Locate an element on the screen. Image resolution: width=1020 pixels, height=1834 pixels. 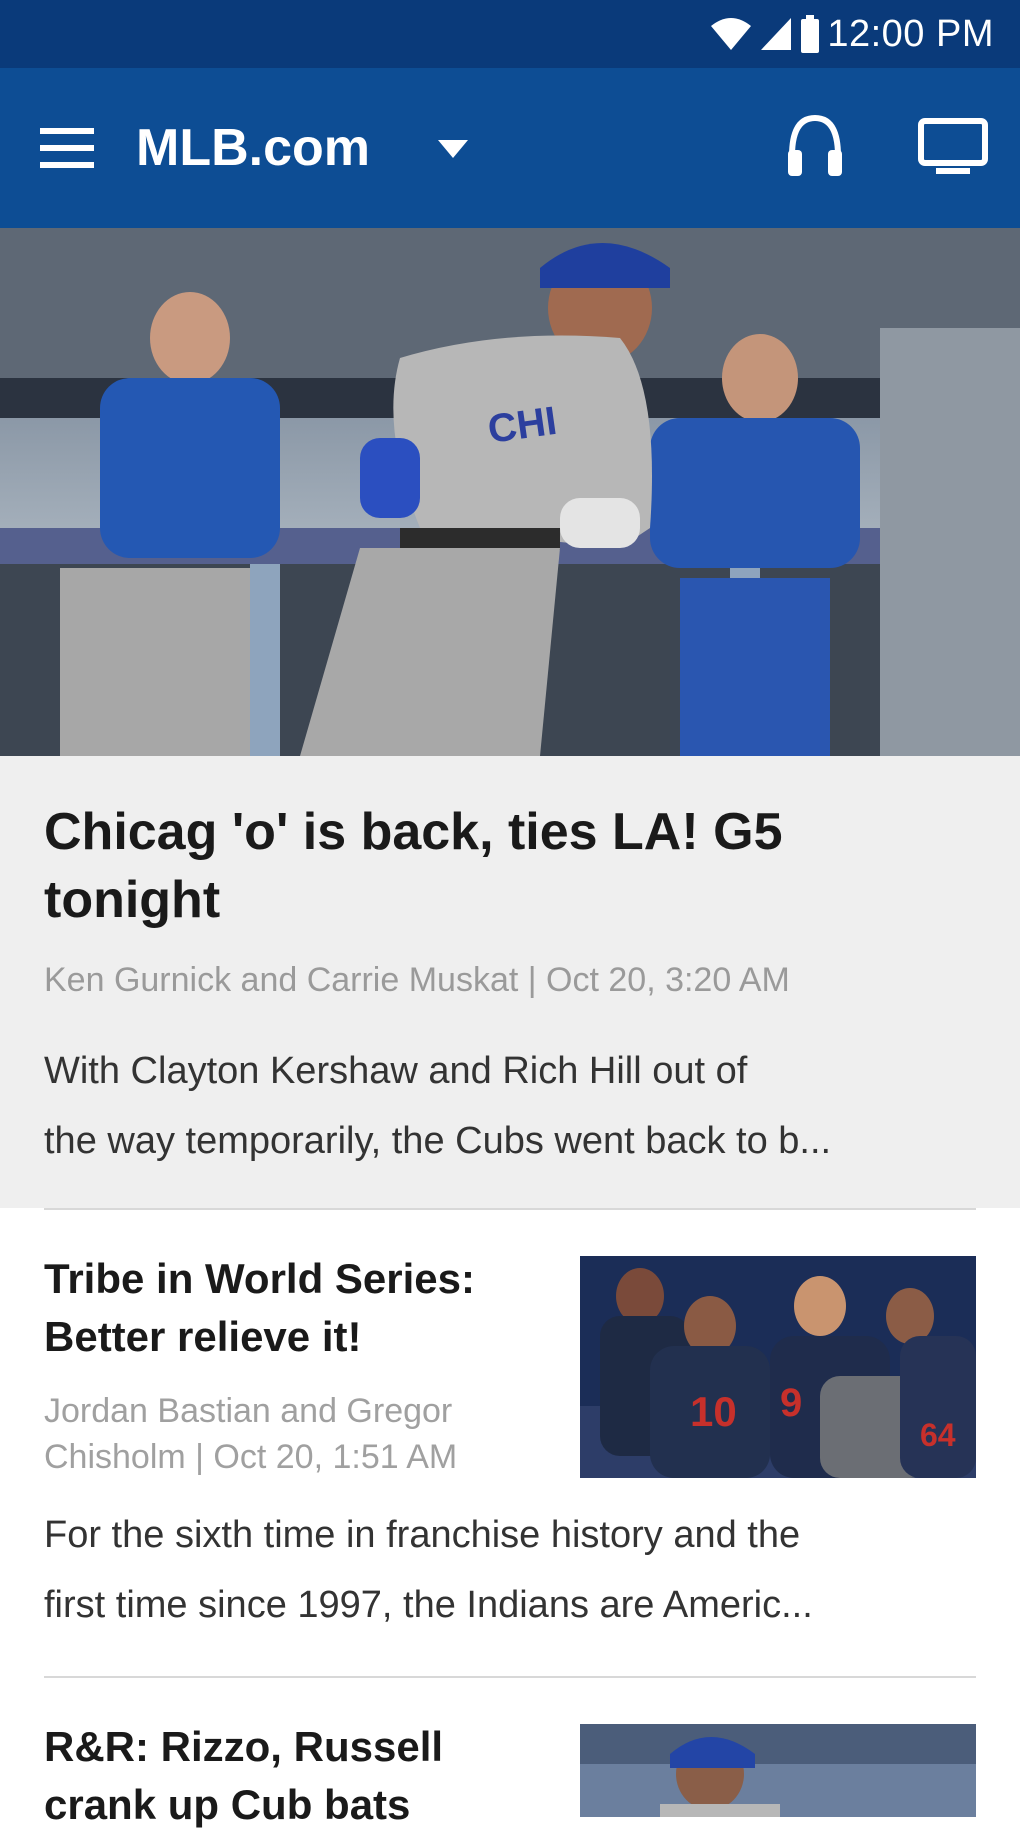
menu-icon is located at coordinates (67, 148).